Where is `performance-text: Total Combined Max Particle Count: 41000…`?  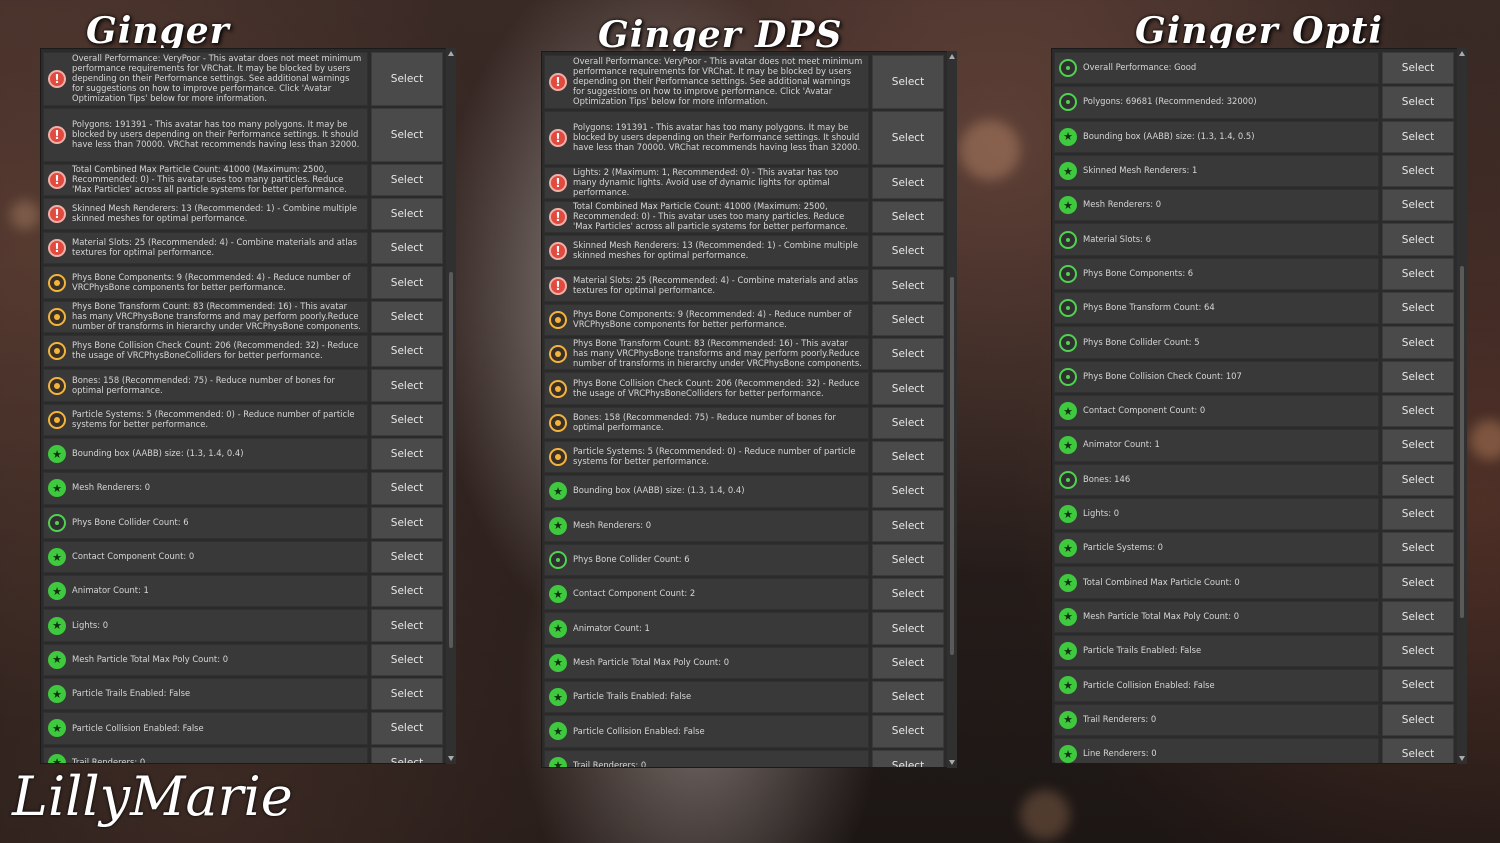
performance-text: Total Combined Max Particle Count: 41000… is located at coordinates (209, 178).